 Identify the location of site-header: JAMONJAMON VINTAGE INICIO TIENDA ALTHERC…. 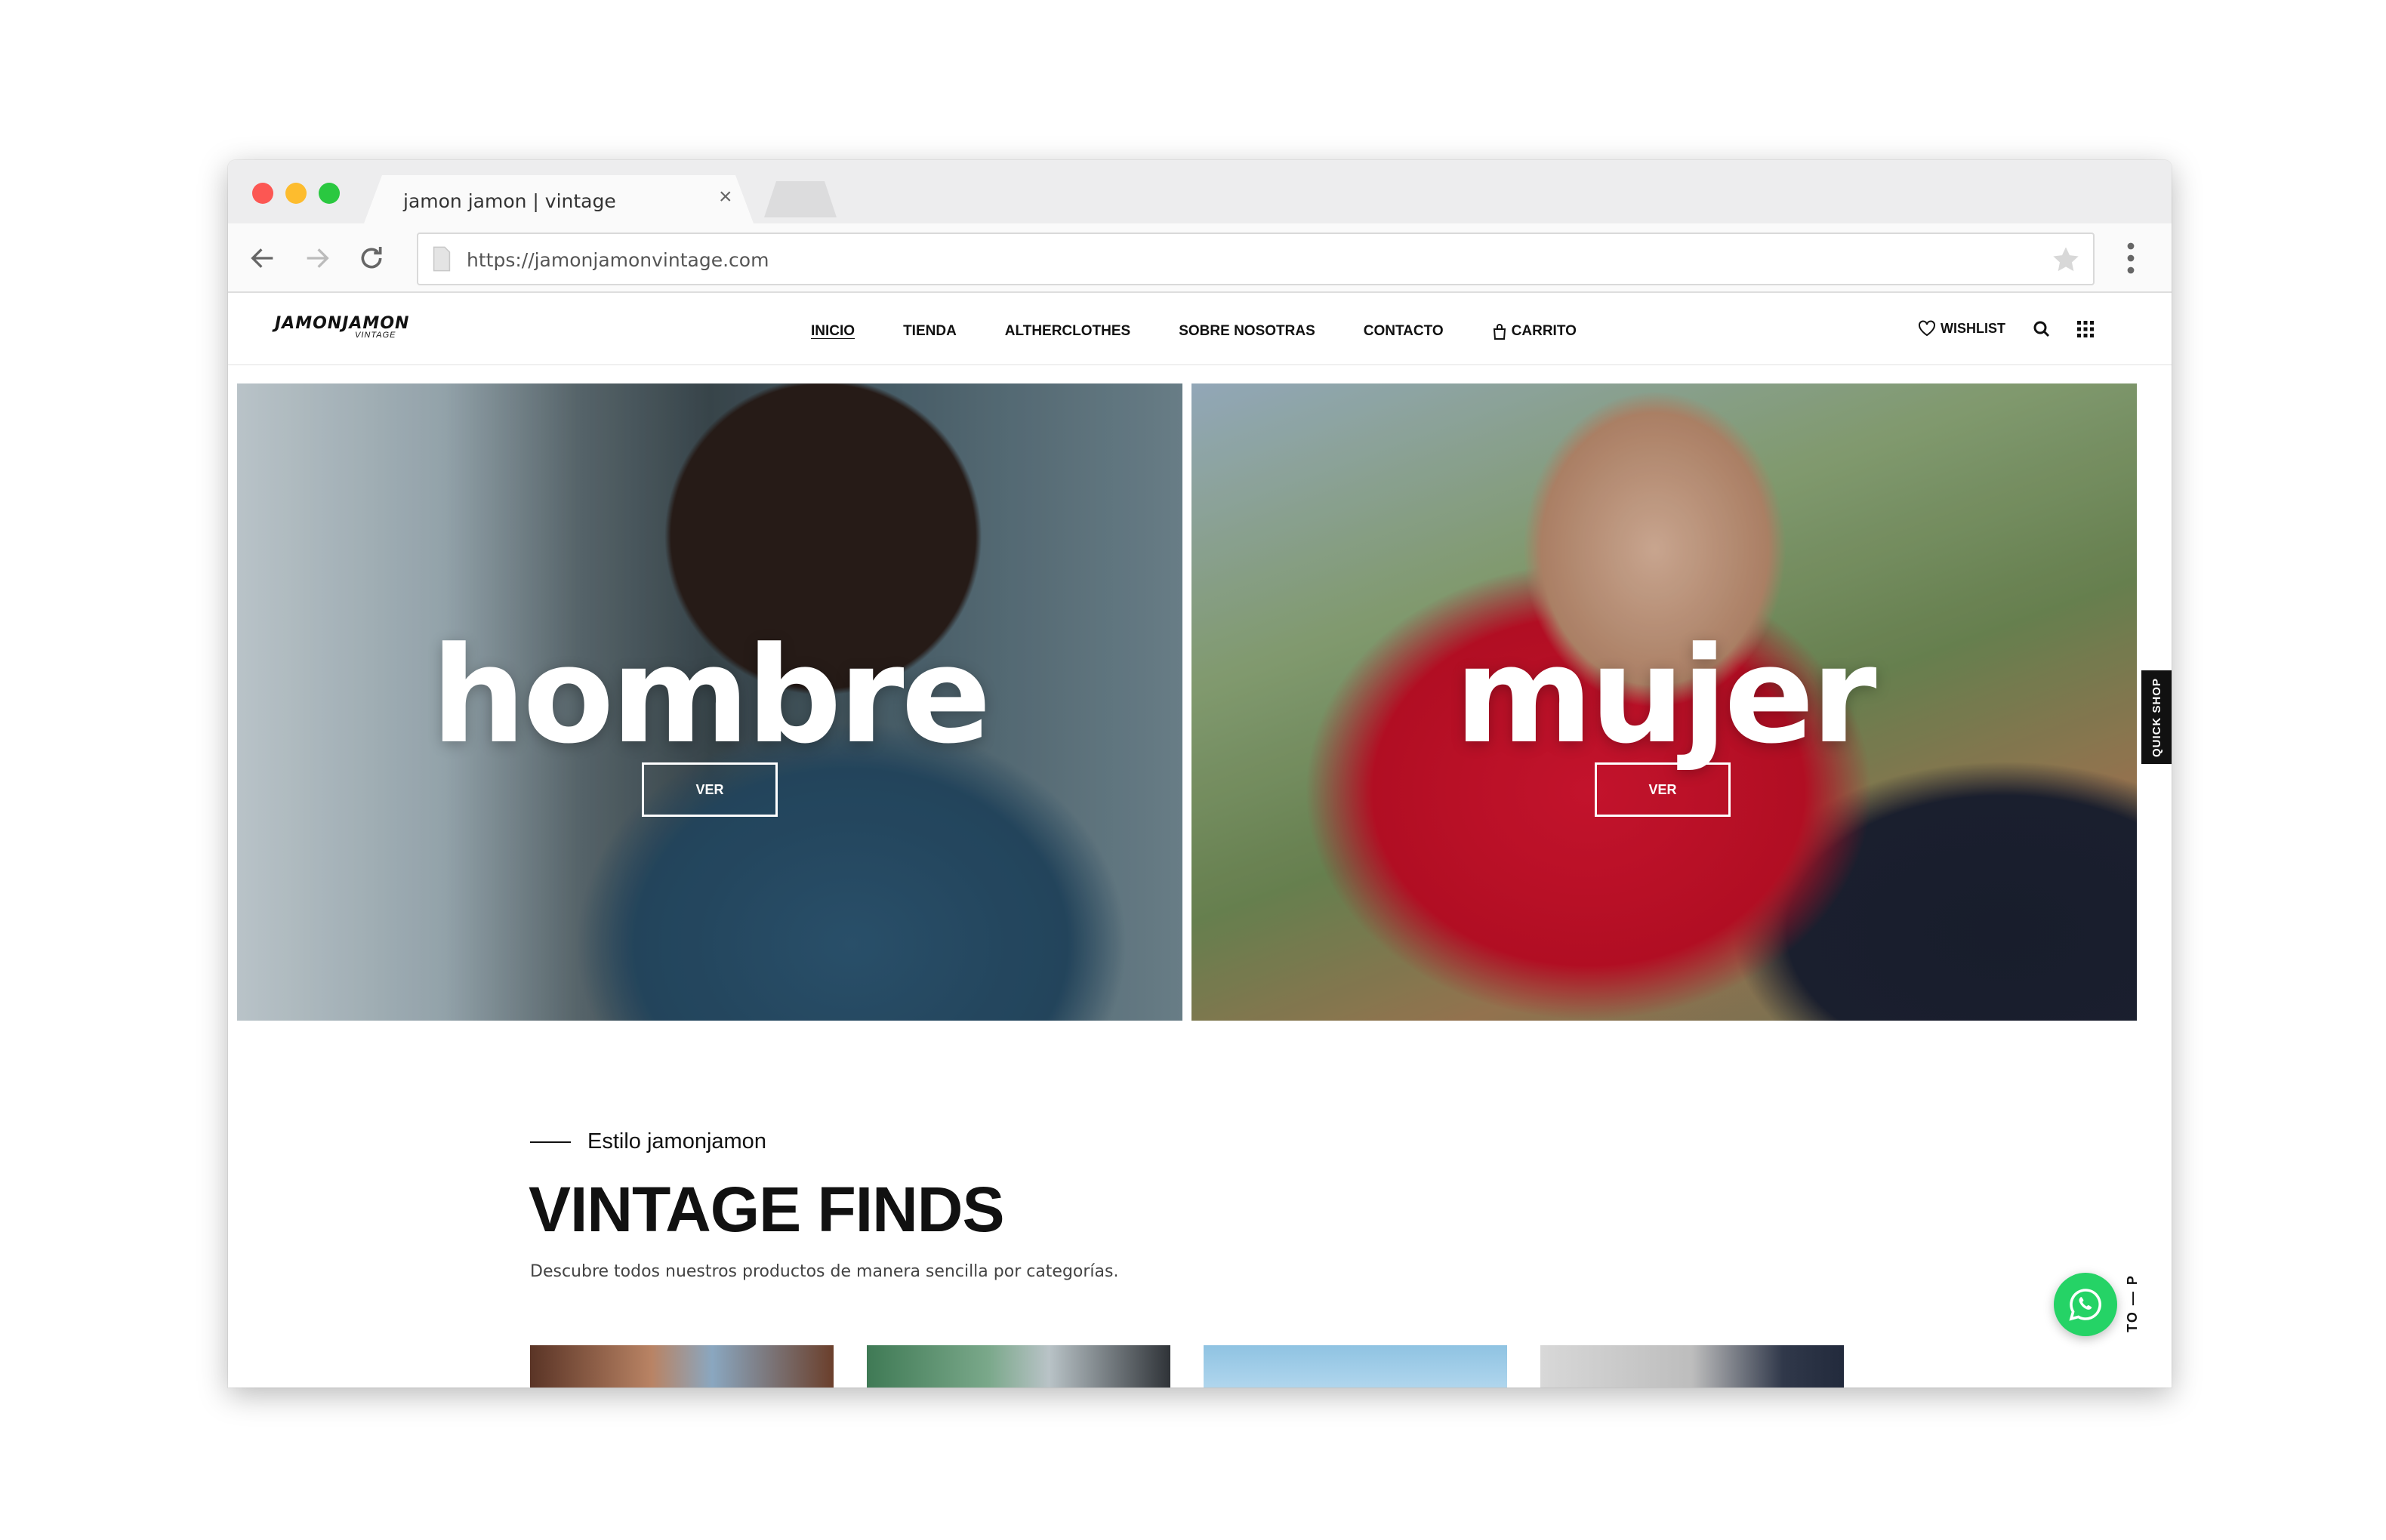
(1200, 329).